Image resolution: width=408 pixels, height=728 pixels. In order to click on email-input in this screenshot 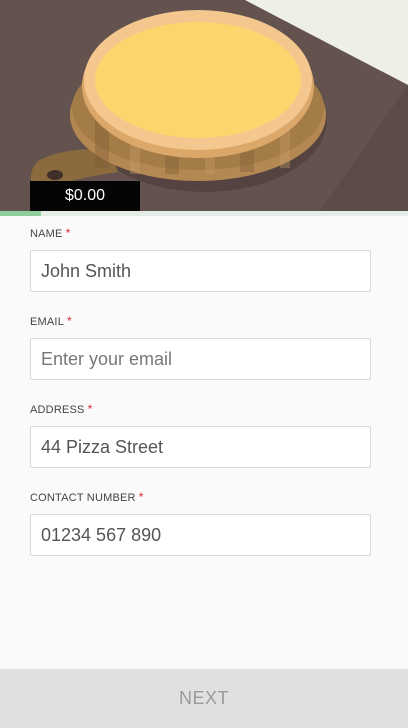, I will do `click(200, 359)`.